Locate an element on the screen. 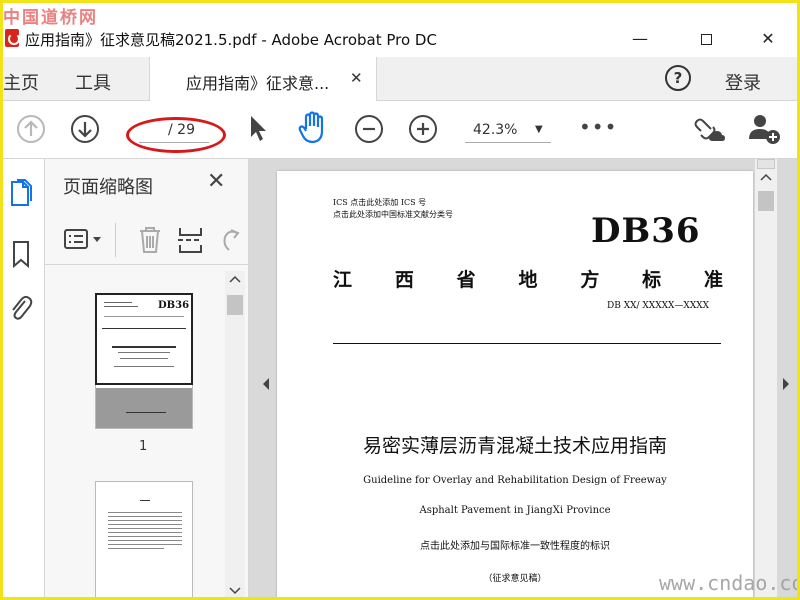 The width and height of the screenshot is (800, 600). rotate-page-button is located at coordinates (230, 242).